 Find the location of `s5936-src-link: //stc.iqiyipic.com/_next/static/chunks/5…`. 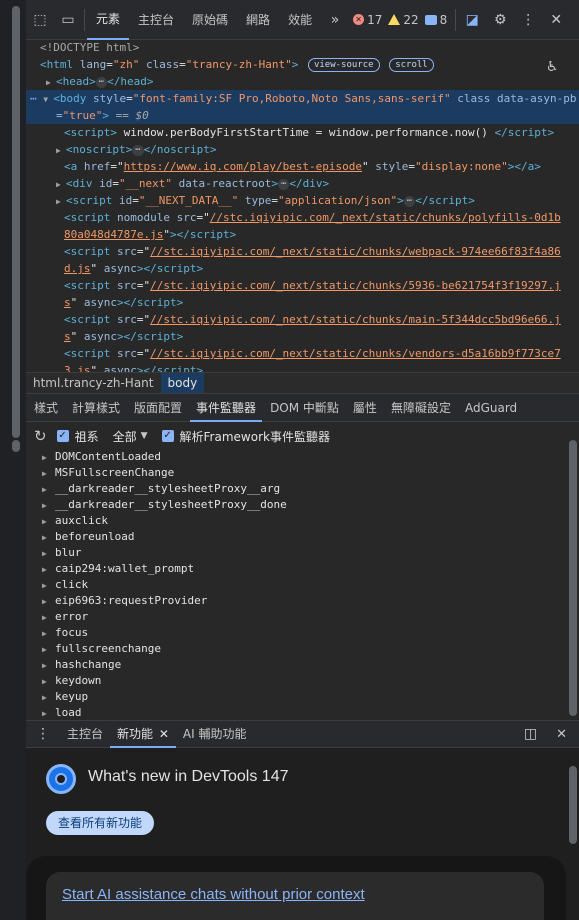

s5936-src-link: //stc.iqiyipic.com/_next/static/chunks/5… is located at coordinates (355, 285).